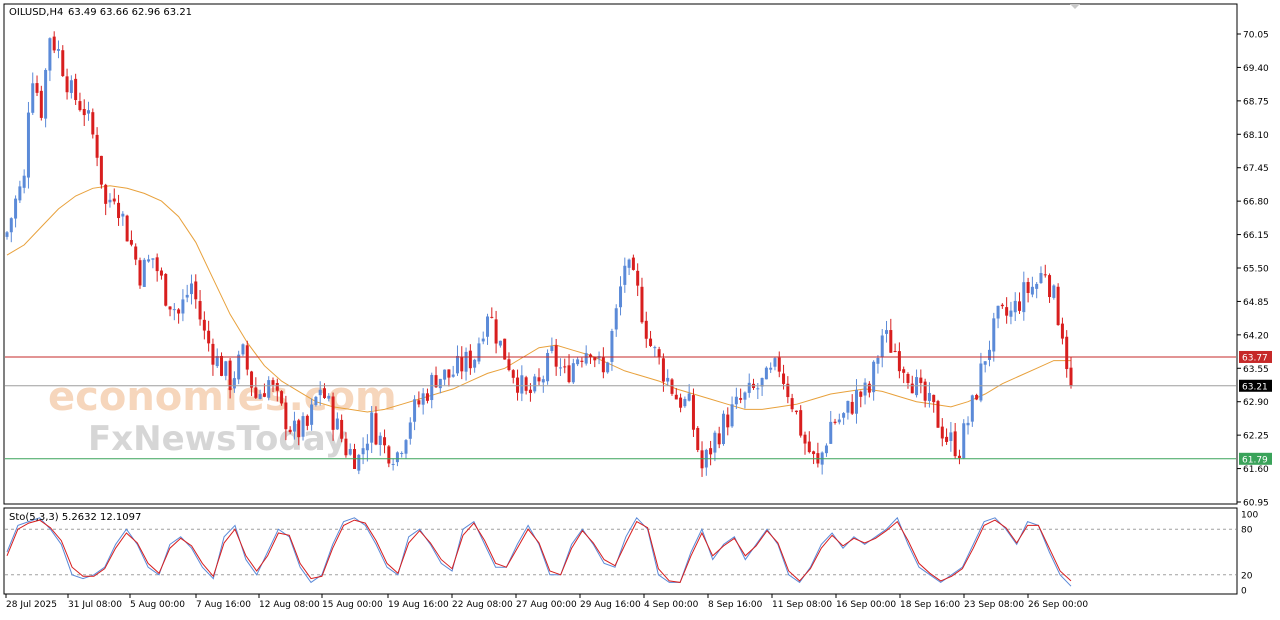 The width and height of the screenshot is (1280, 620). I want to click on price-tick-label: 65.50, so click(1256, 270).